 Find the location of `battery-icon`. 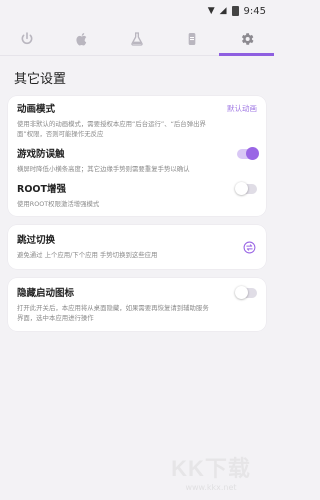

battery-icon is located at coordinates (235, 11).